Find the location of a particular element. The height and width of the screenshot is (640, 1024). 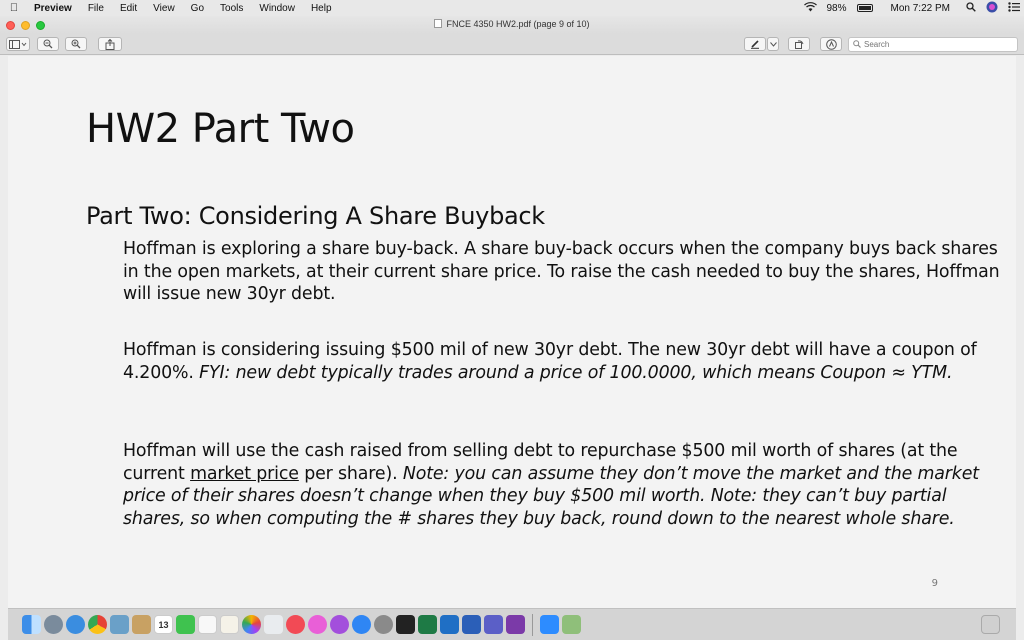

annotate-button is located at coordinates (831, 44).